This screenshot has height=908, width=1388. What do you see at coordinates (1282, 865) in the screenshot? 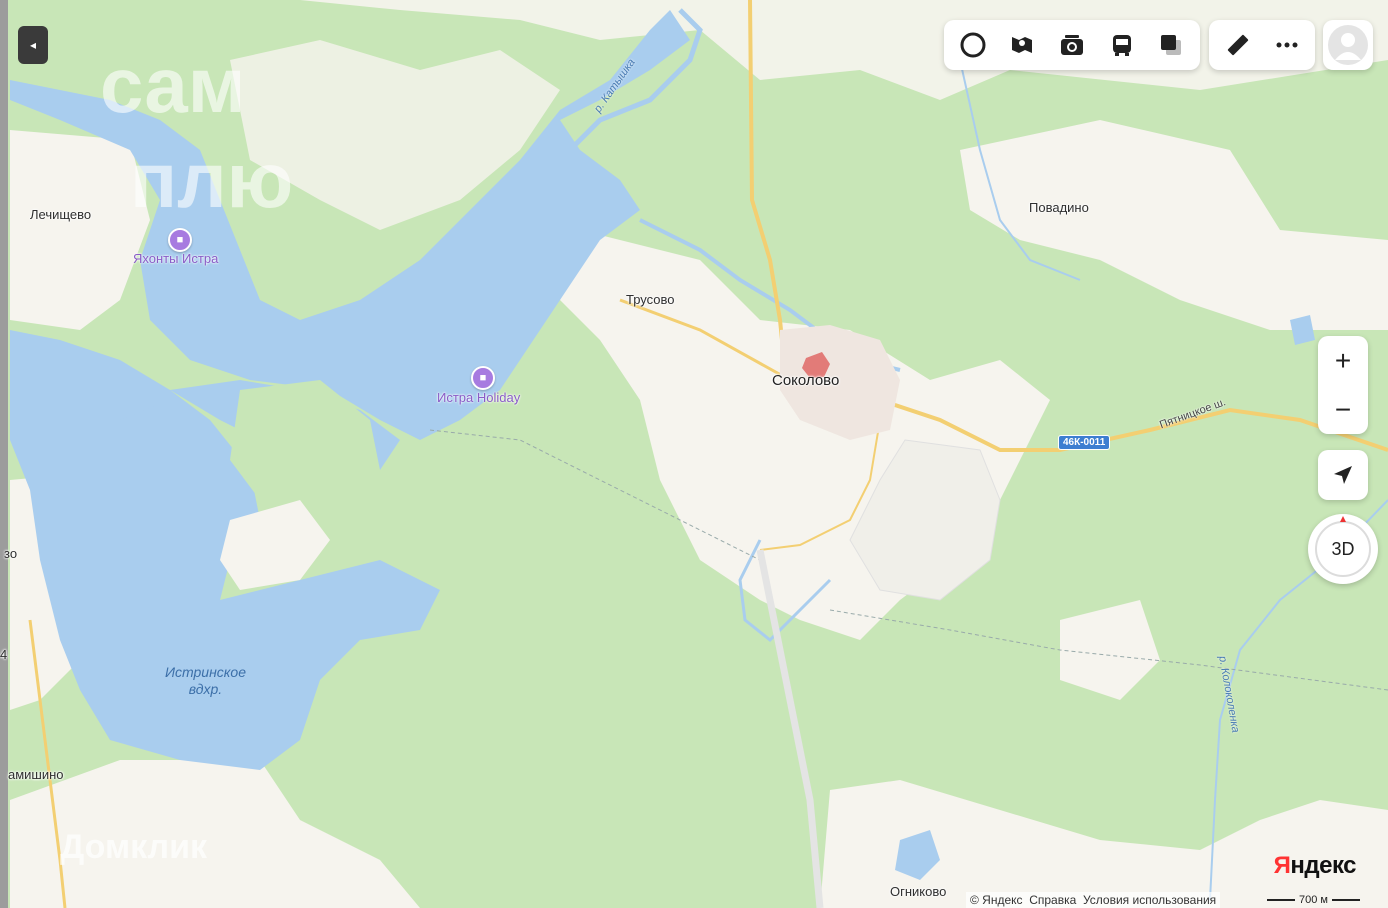
I see `yandex-logo-first-letter: Я` at bounding box center [1282, 865].